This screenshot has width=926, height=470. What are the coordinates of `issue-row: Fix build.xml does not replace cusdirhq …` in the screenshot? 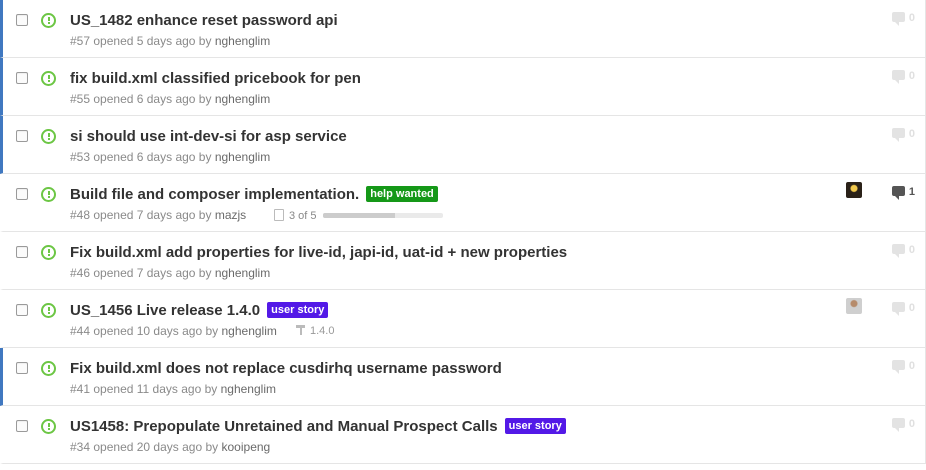 It's located at (463, 377).